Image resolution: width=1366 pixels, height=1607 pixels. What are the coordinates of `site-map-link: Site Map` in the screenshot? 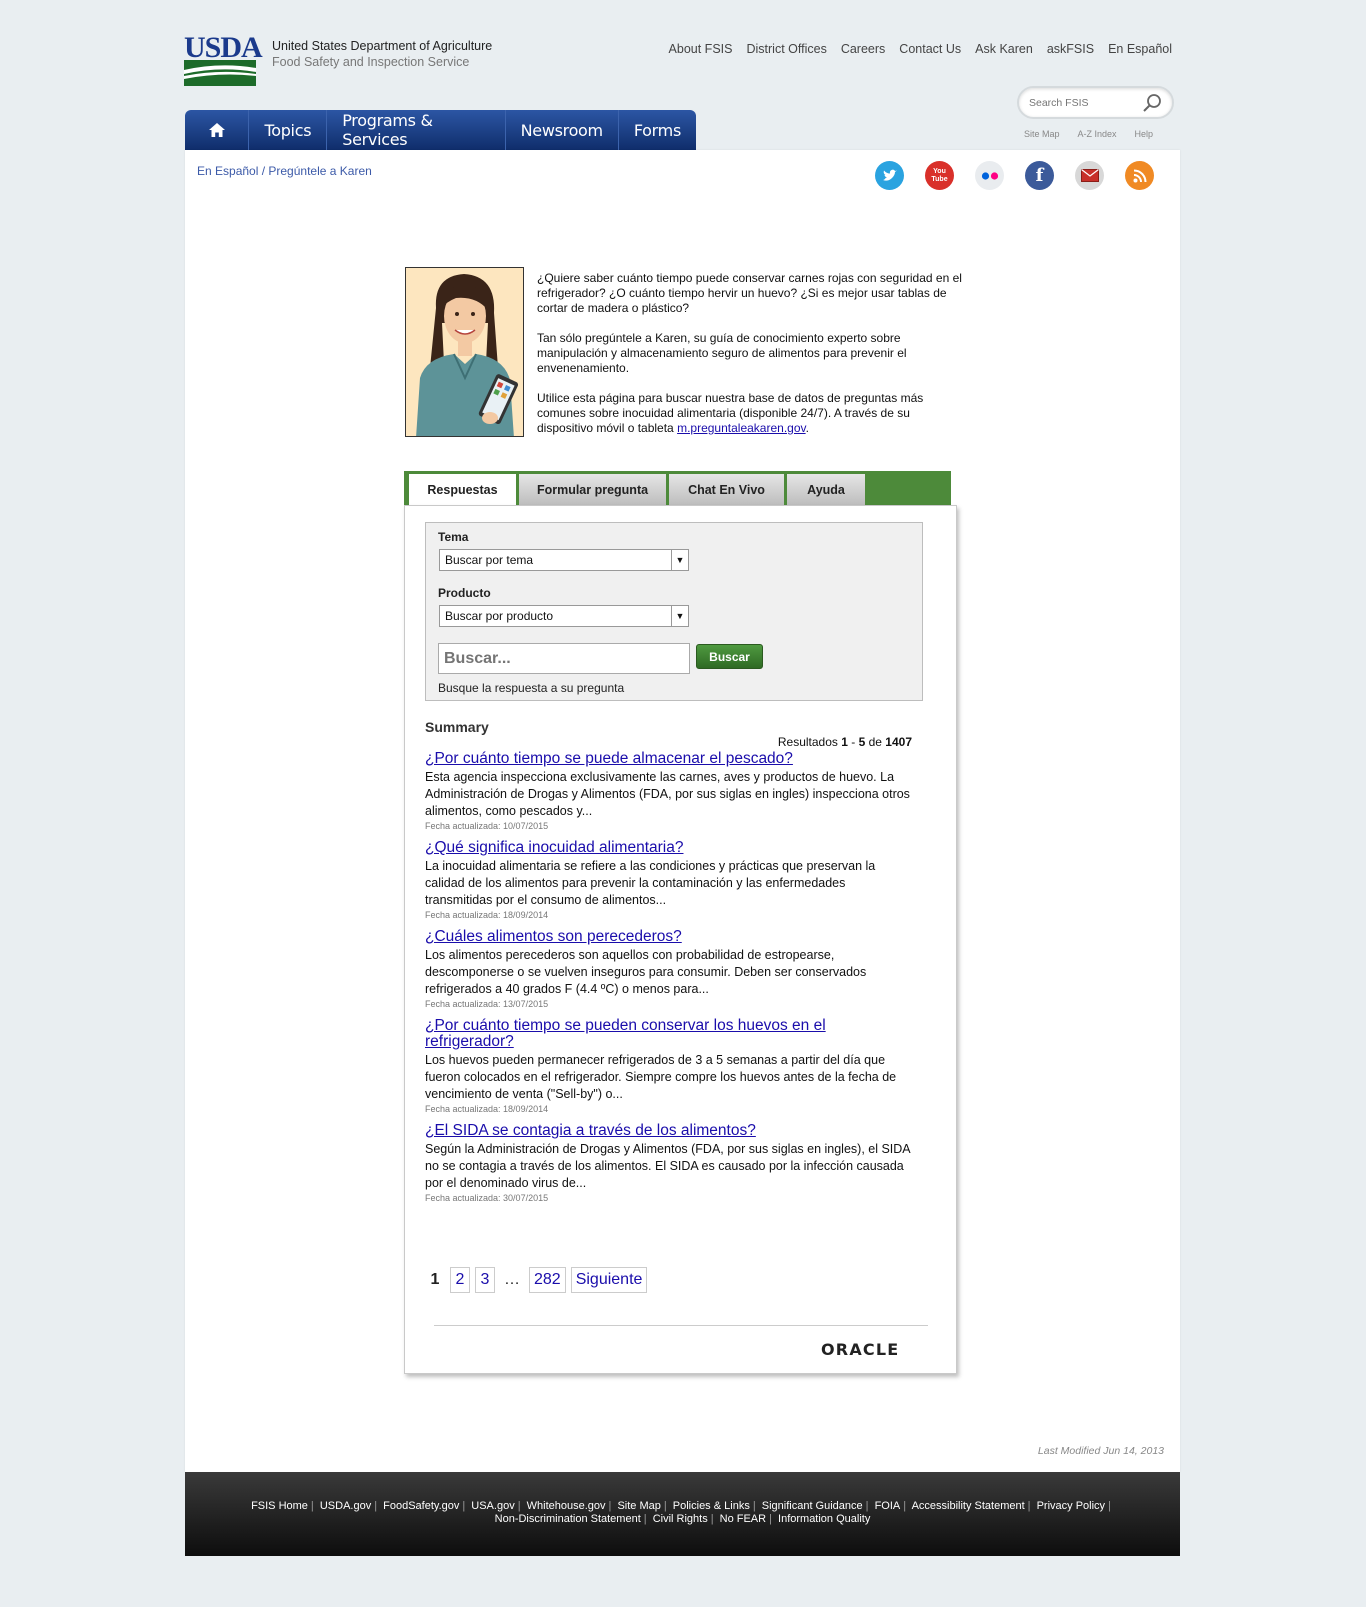 It's located at (1042, 134).